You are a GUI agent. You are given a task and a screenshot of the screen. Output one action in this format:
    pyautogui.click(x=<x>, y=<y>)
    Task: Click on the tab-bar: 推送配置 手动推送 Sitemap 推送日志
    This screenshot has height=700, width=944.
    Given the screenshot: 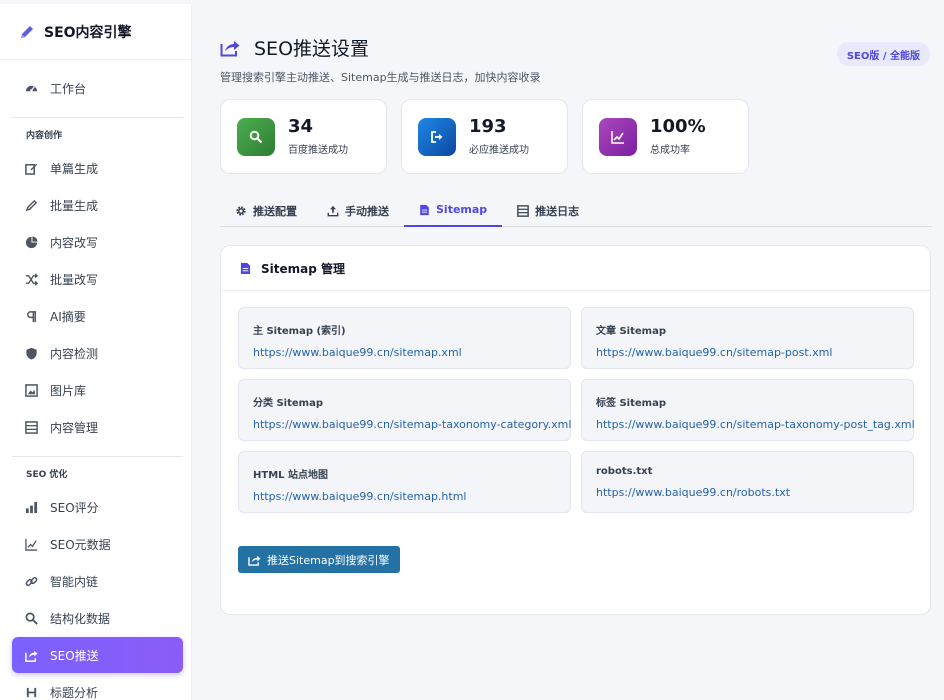 What is the action you would take?
    pyautogui.click(x=576, y=210)
    